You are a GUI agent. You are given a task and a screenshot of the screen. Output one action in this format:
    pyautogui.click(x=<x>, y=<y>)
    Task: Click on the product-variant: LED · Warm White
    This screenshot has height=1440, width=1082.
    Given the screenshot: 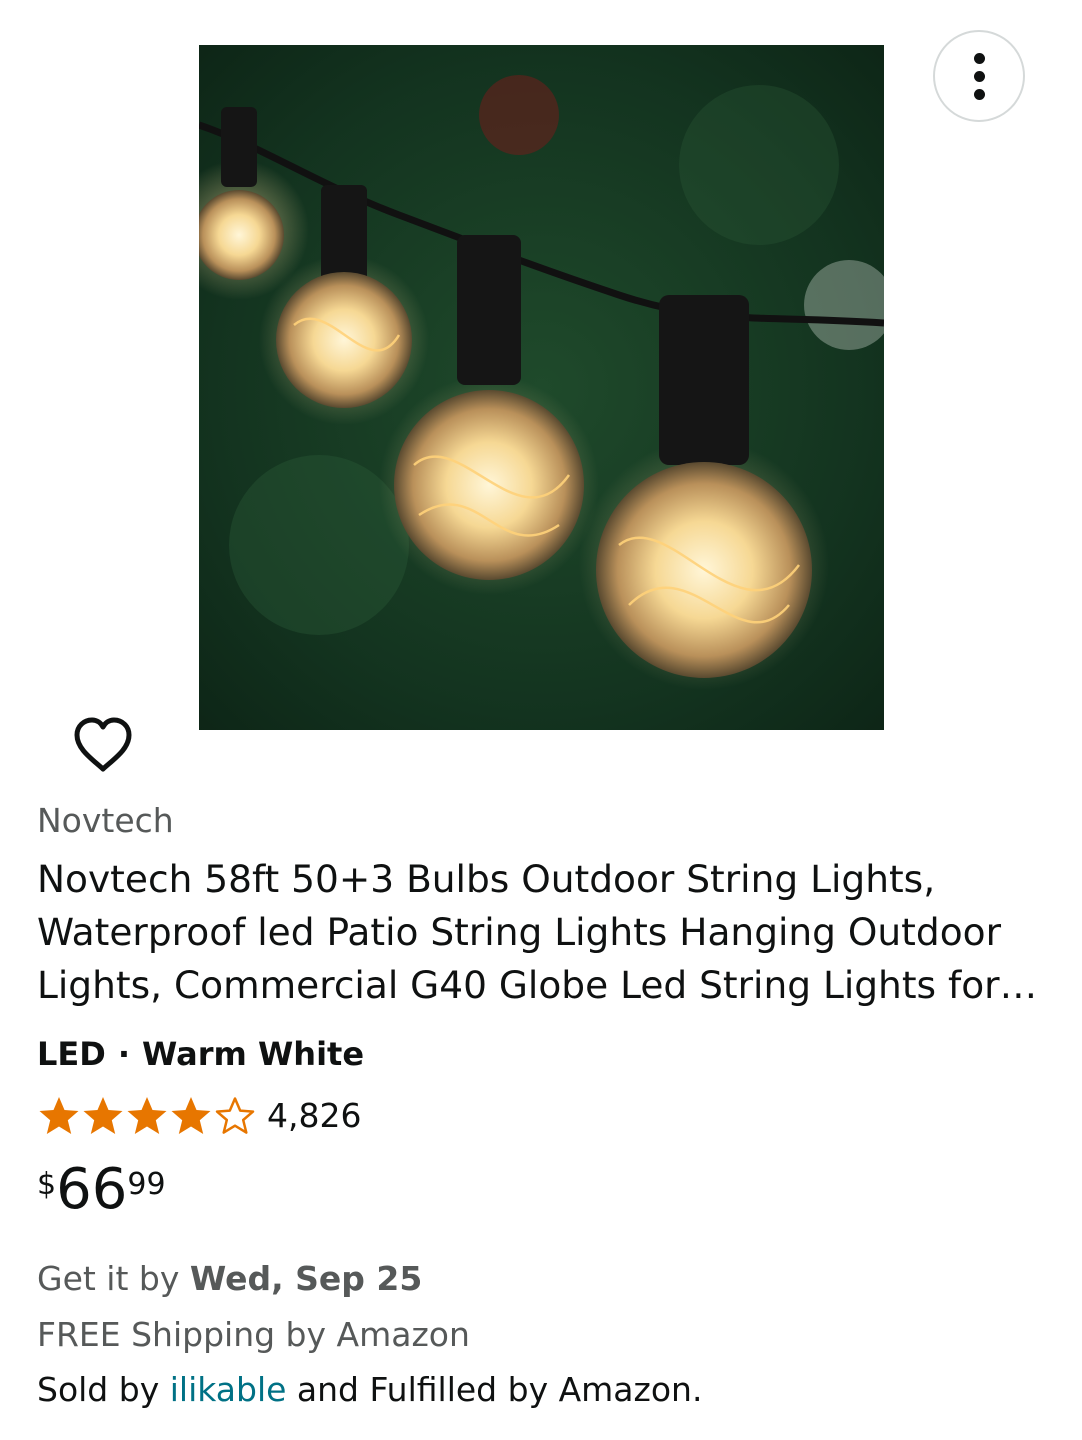 What is the action you would take?
    pyautogui.click(x=200, y=1054)
    